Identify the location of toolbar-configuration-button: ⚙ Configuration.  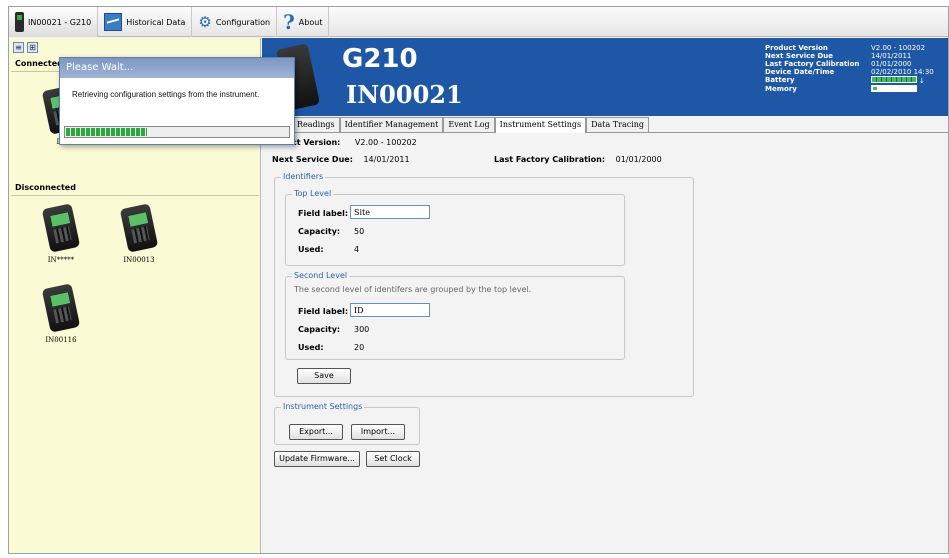
(235, 22).